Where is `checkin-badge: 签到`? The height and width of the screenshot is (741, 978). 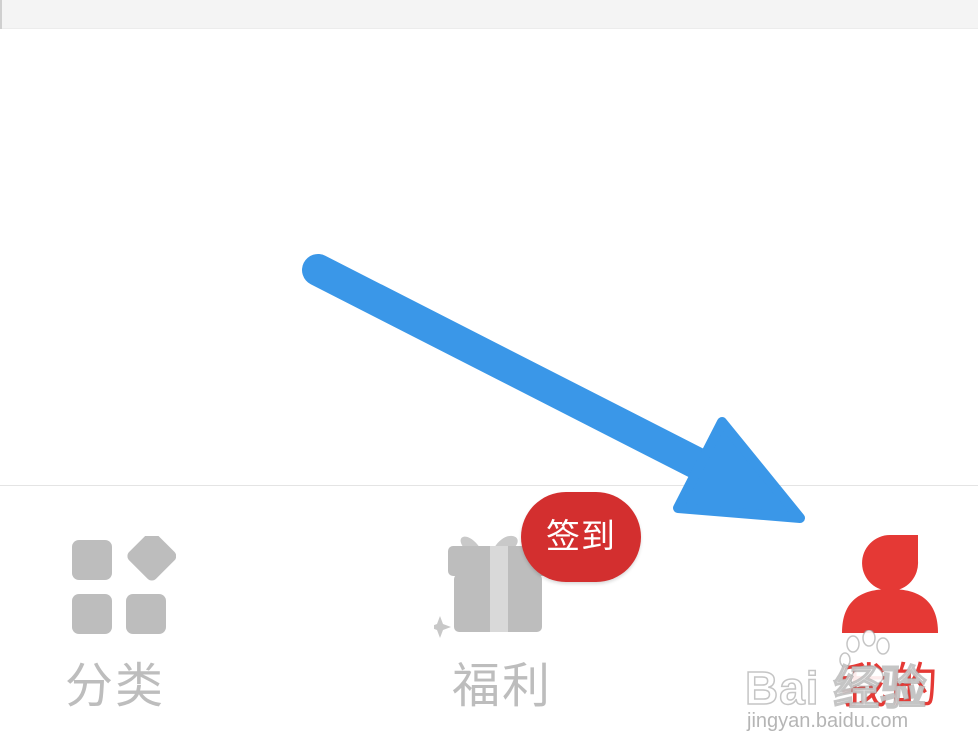 checkin-badge: 签到 is located at coordinates (581, 537).